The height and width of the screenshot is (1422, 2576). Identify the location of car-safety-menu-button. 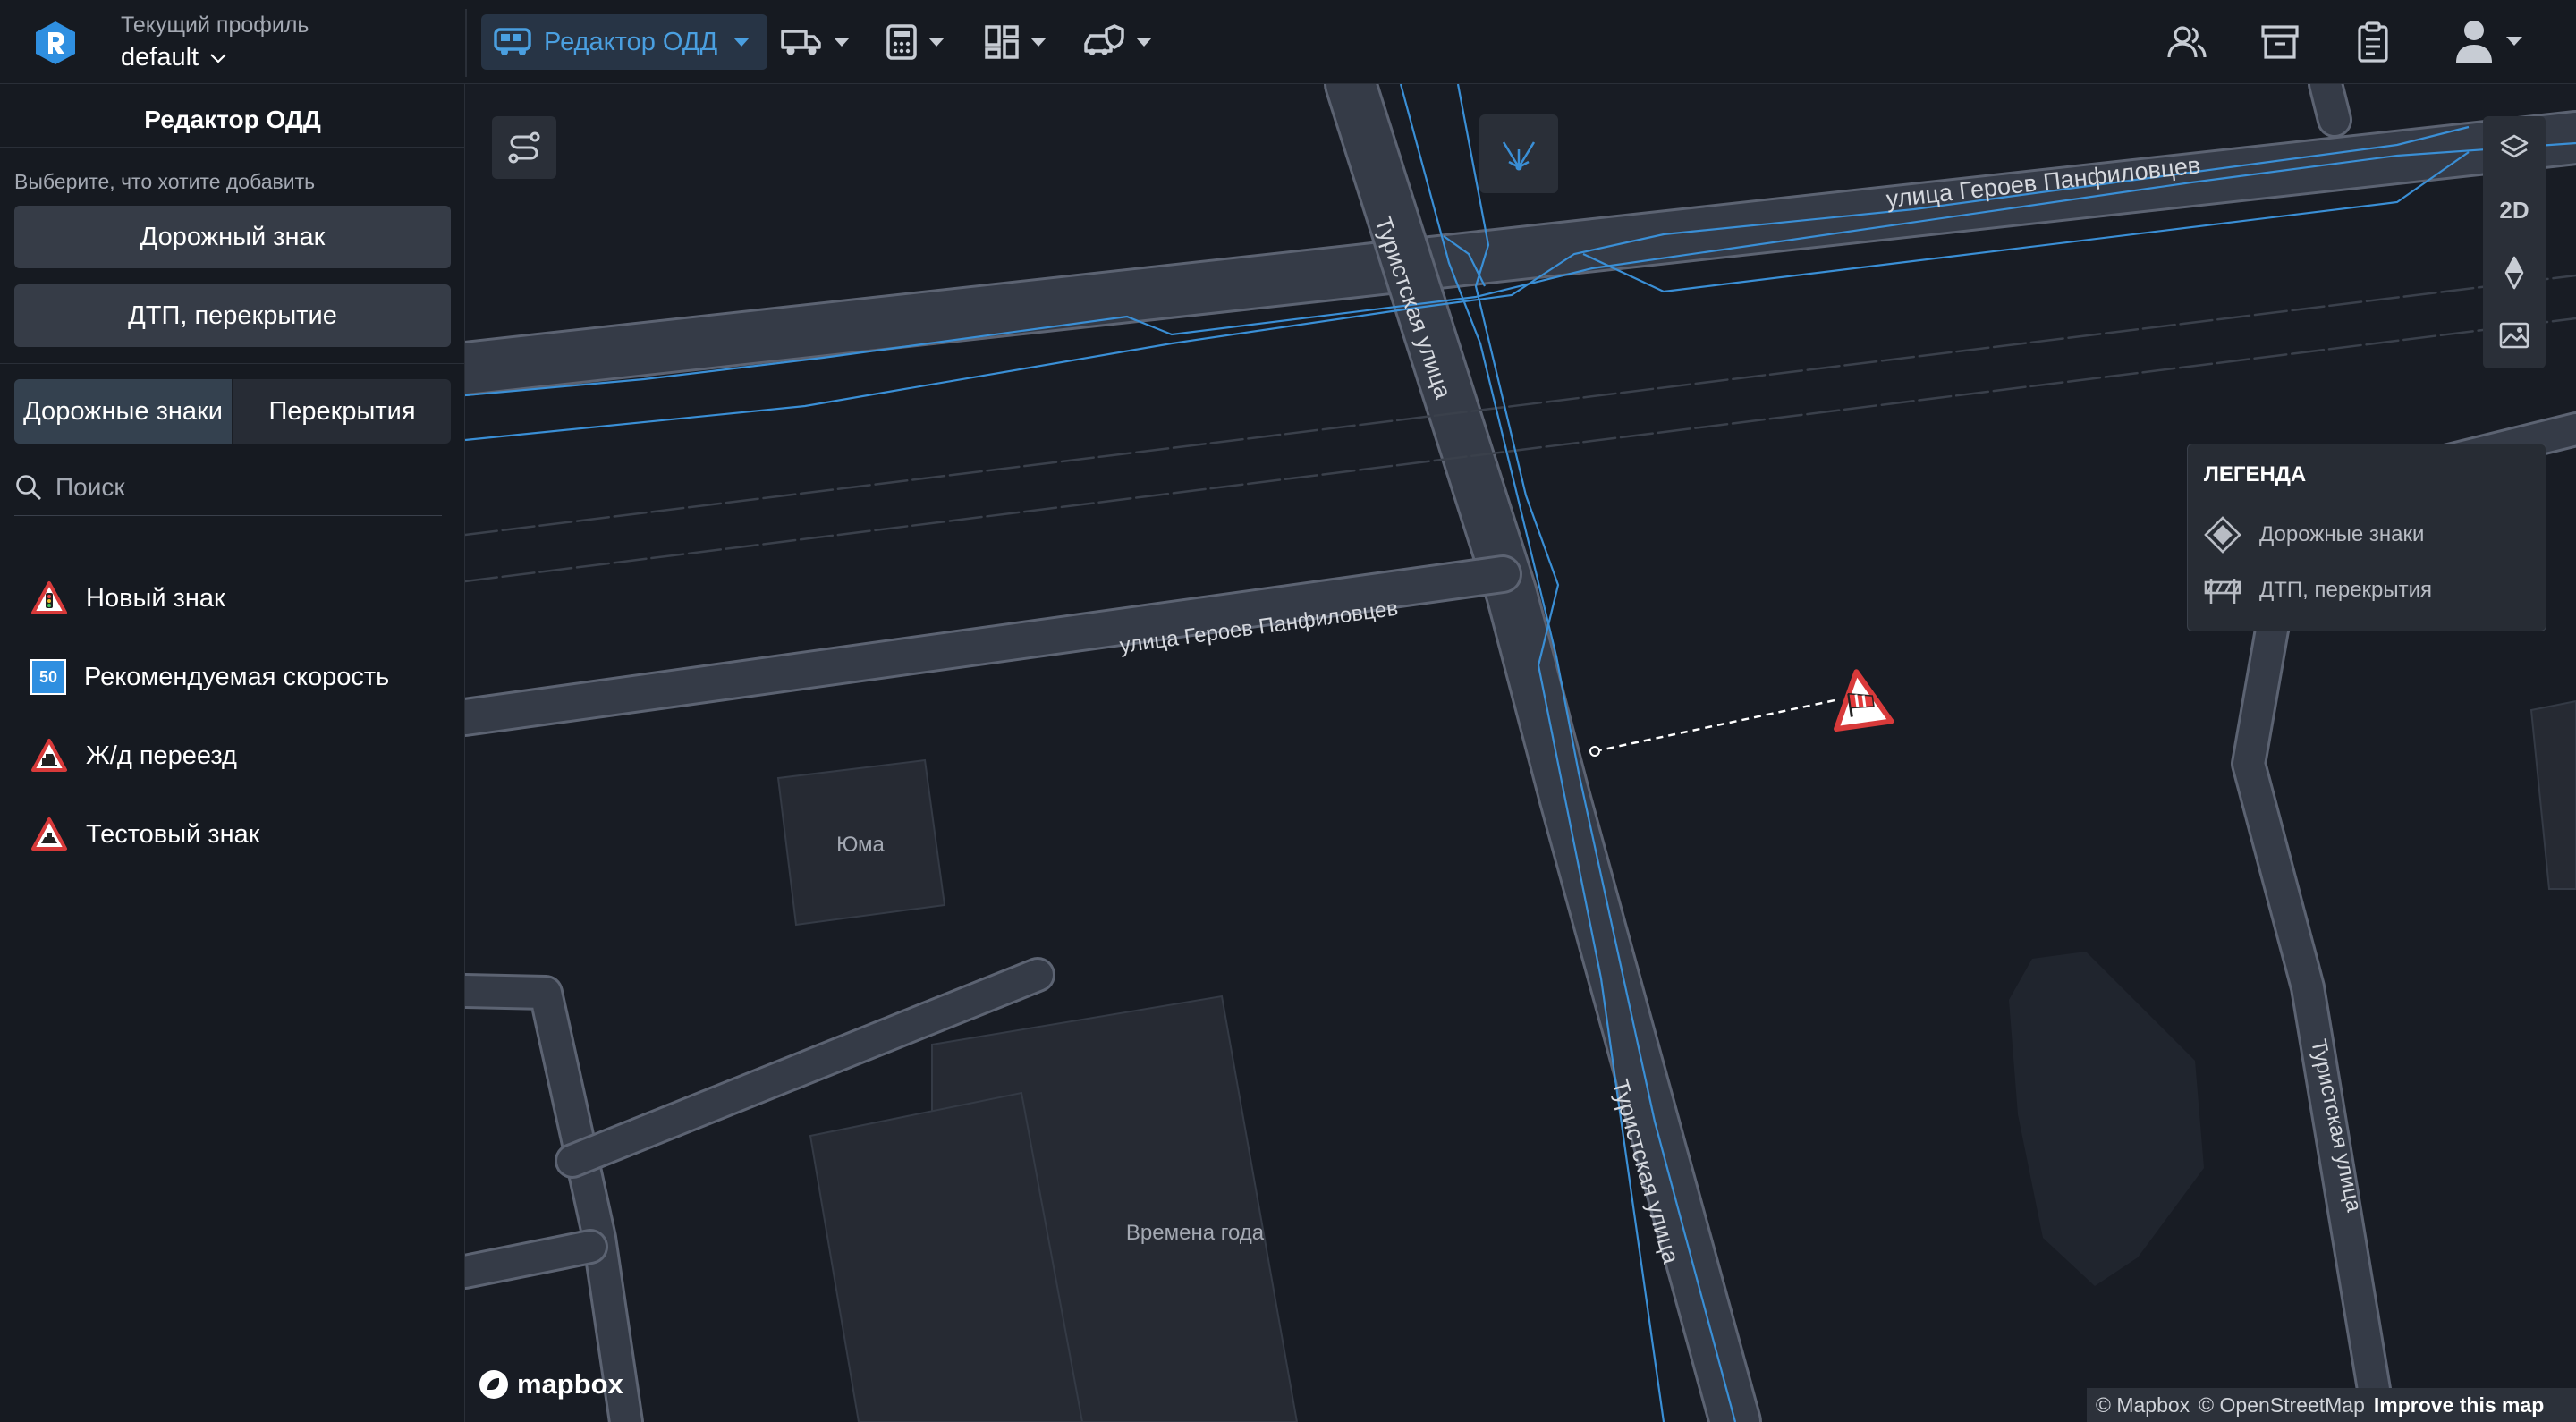
(1117, 42).